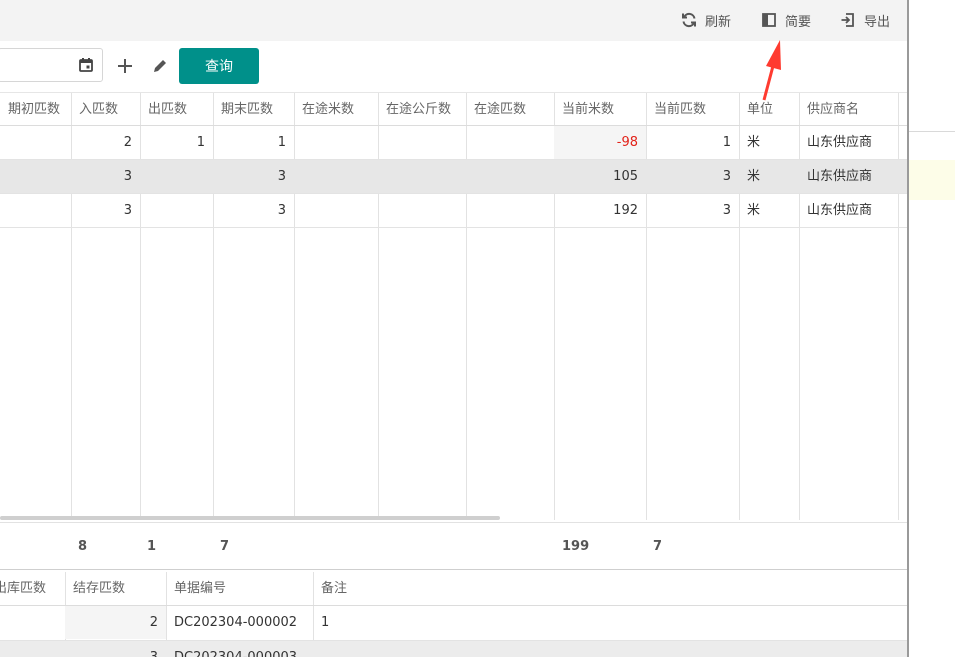 The width and height of the screenshot is (955, 657). What do you see at coordinates (453, 20) in the screenshot?
I see `top-bar: 刷新 简要 导出` at bounding box center [453, 20].